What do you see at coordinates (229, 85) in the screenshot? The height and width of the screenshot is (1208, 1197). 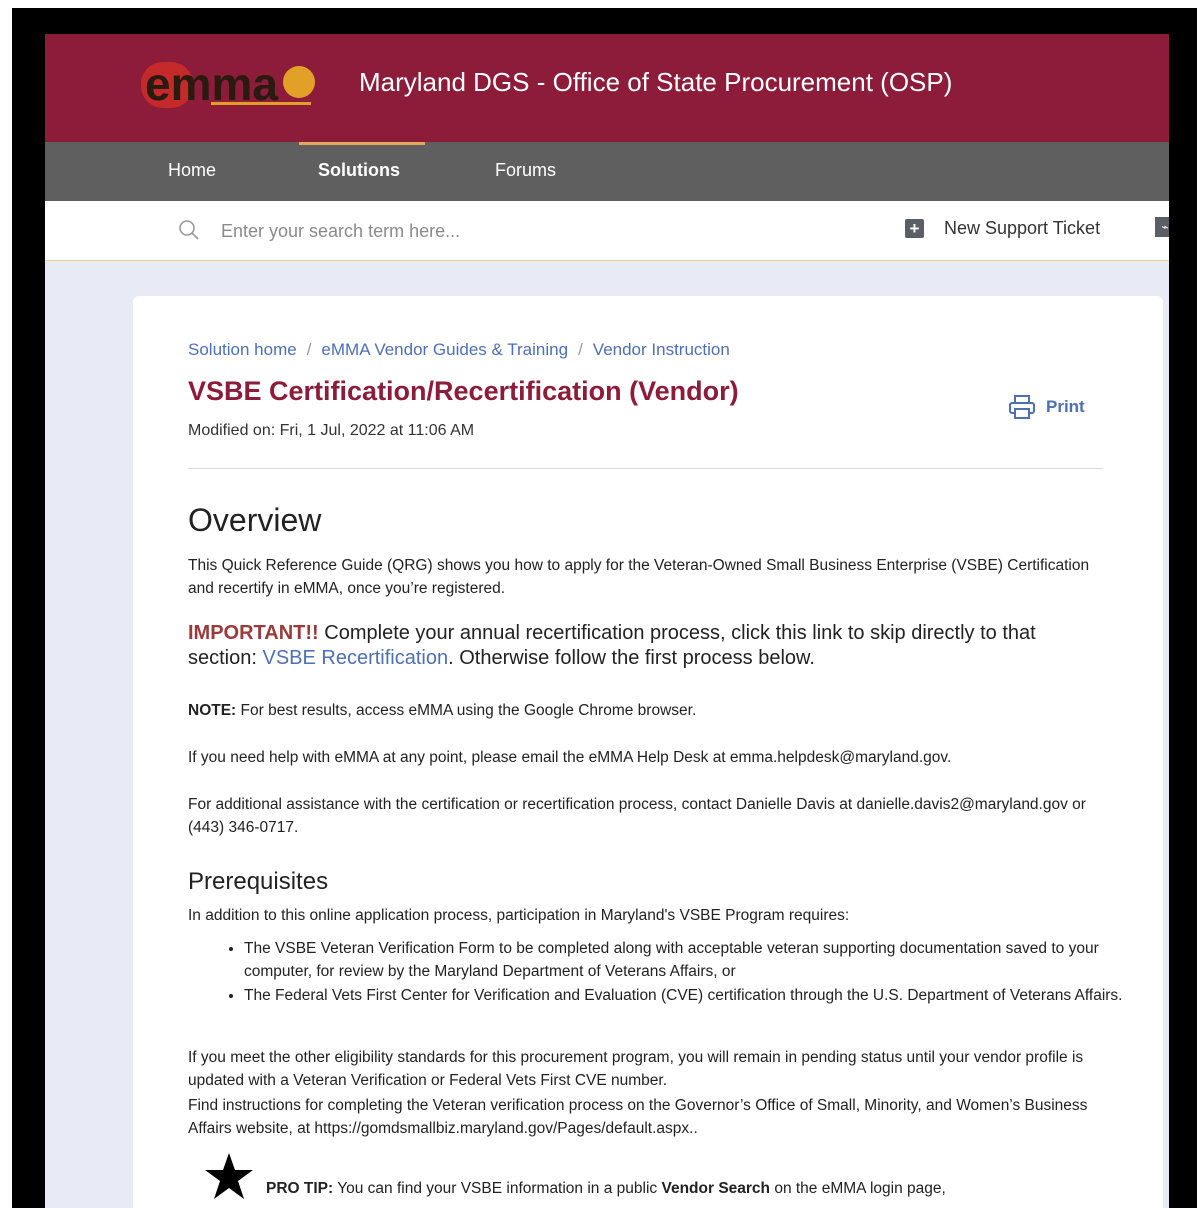 I see `emma-logo: emma` at bounding box center [229, 85].